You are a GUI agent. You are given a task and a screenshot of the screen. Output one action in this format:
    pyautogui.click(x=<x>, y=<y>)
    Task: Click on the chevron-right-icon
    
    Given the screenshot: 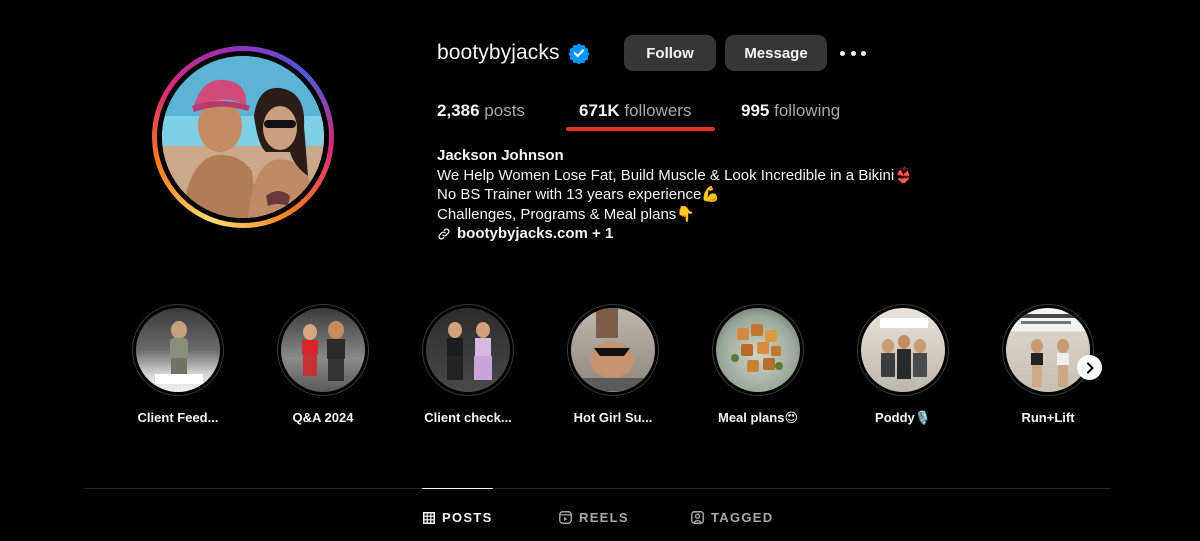 What is the action you would take?
    pyautogui.click(x=1089, y=367)
    